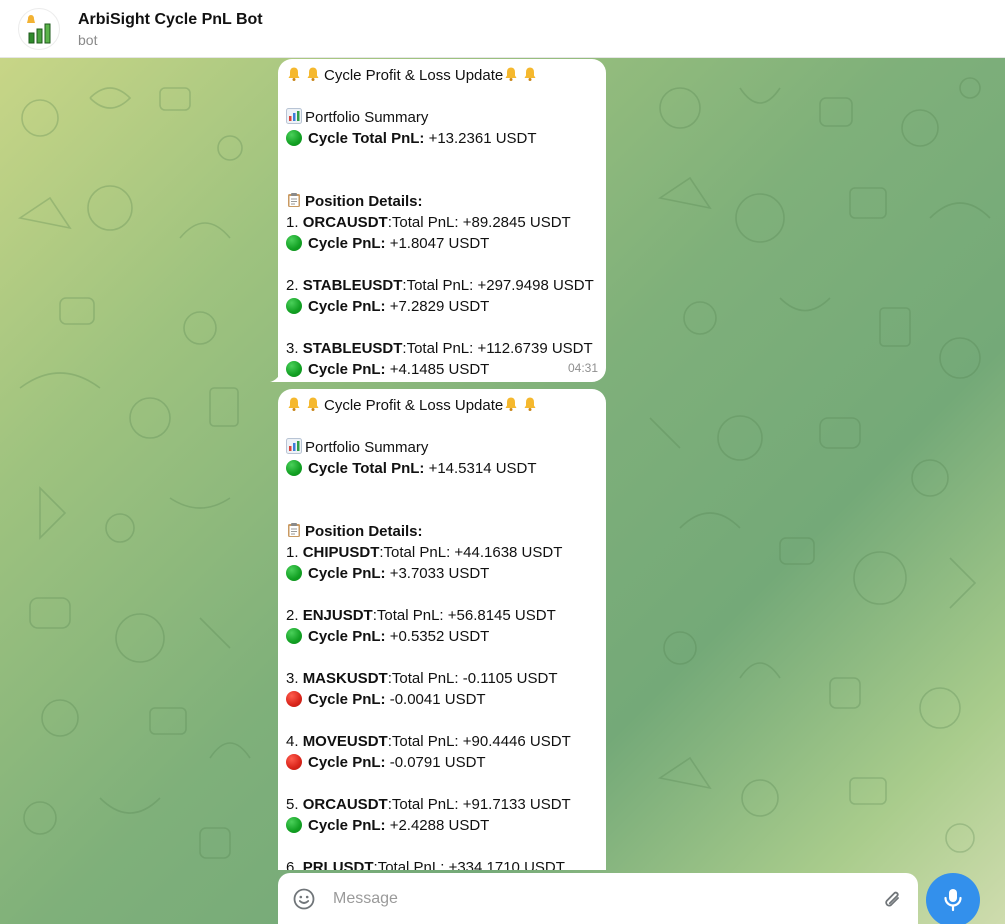 Image resolution: width=1005 pixels, height=924 pixels. I want to click on position-cycle-row: Cycle PnL: +2.4288 USDT, so click(446, 825).